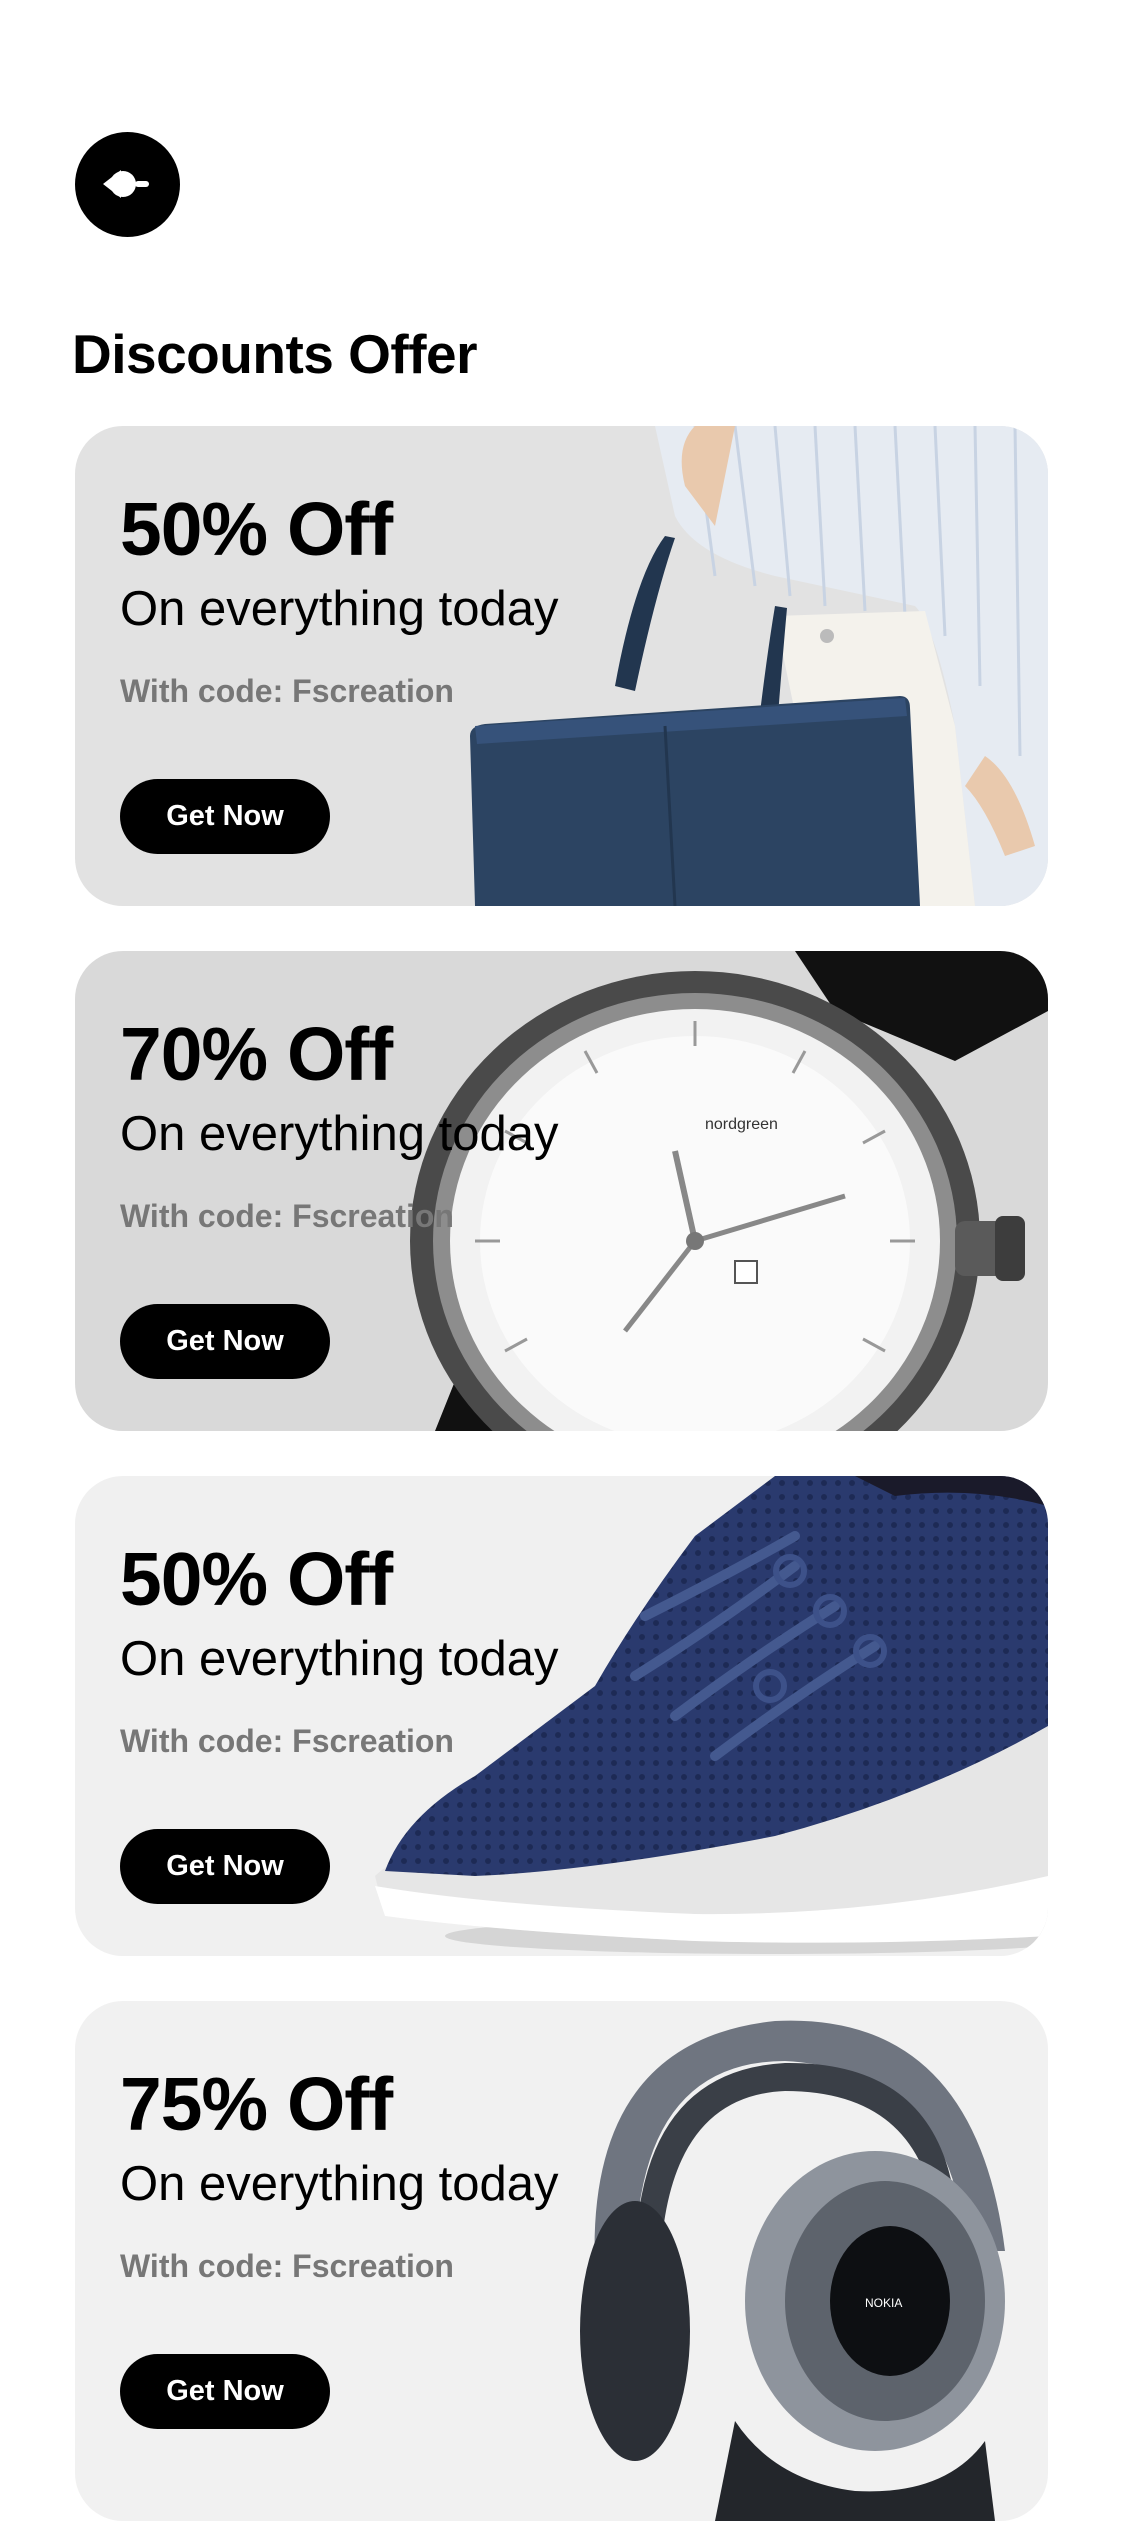  Describe the element at coordinates (256, 2104) in the screenshot. I see `discount-percent: 75% Off` at that location.